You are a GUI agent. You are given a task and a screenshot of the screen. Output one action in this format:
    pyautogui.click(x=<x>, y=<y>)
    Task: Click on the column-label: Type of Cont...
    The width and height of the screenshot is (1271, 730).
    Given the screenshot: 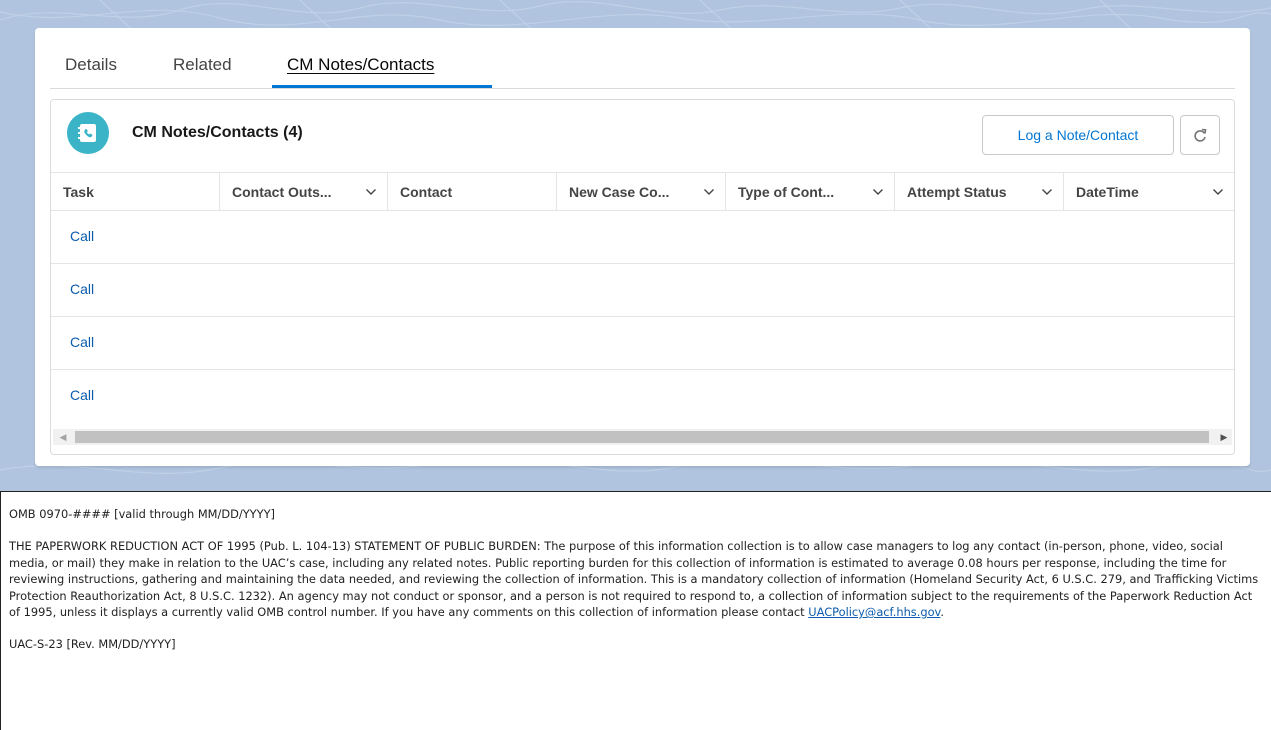 What is the action you would take?
    pyautogui.click(x=786, y=192)
    